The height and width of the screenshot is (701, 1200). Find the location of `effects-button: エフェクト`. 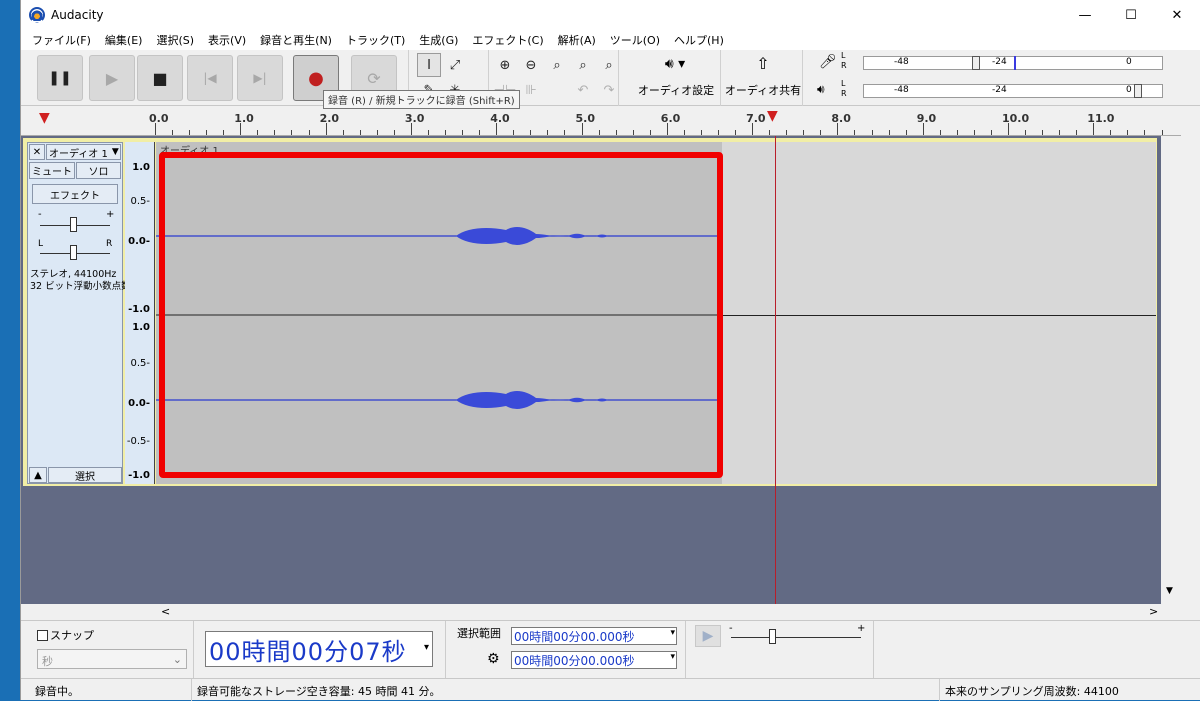

effects-button: エフェクト is located at coordinates (75, 194).